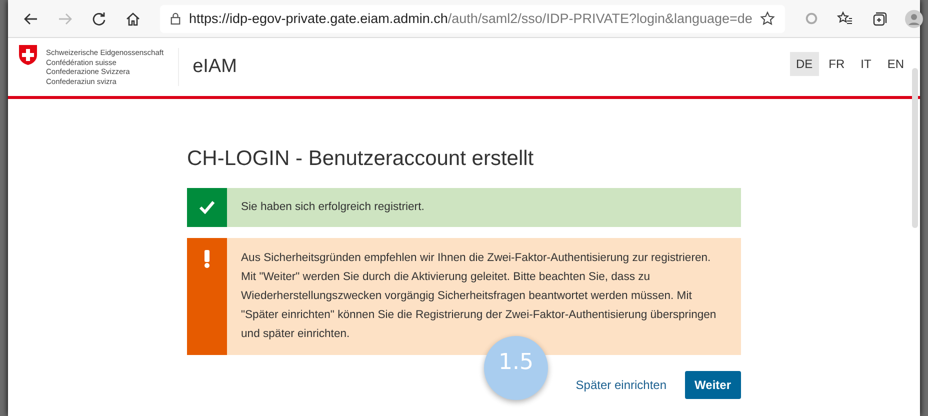 Image resolution: width=928 pixels, height=416 pixels. What do you see at coordinates (804, 64) in the screenshot?
I see `language-link: DE` at bounding box center [804, 64].